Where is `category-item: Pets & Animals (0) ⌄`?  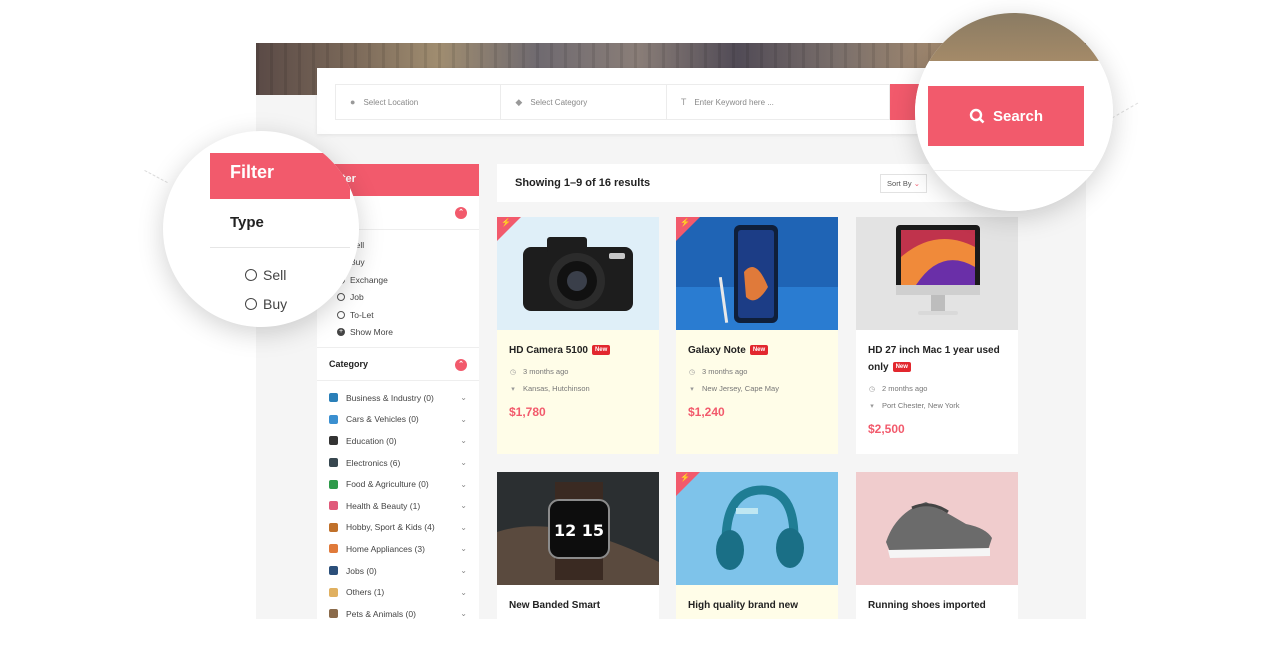 category-item: Pets & Animals (0) ⌄ is located at coordinates (398, 611).